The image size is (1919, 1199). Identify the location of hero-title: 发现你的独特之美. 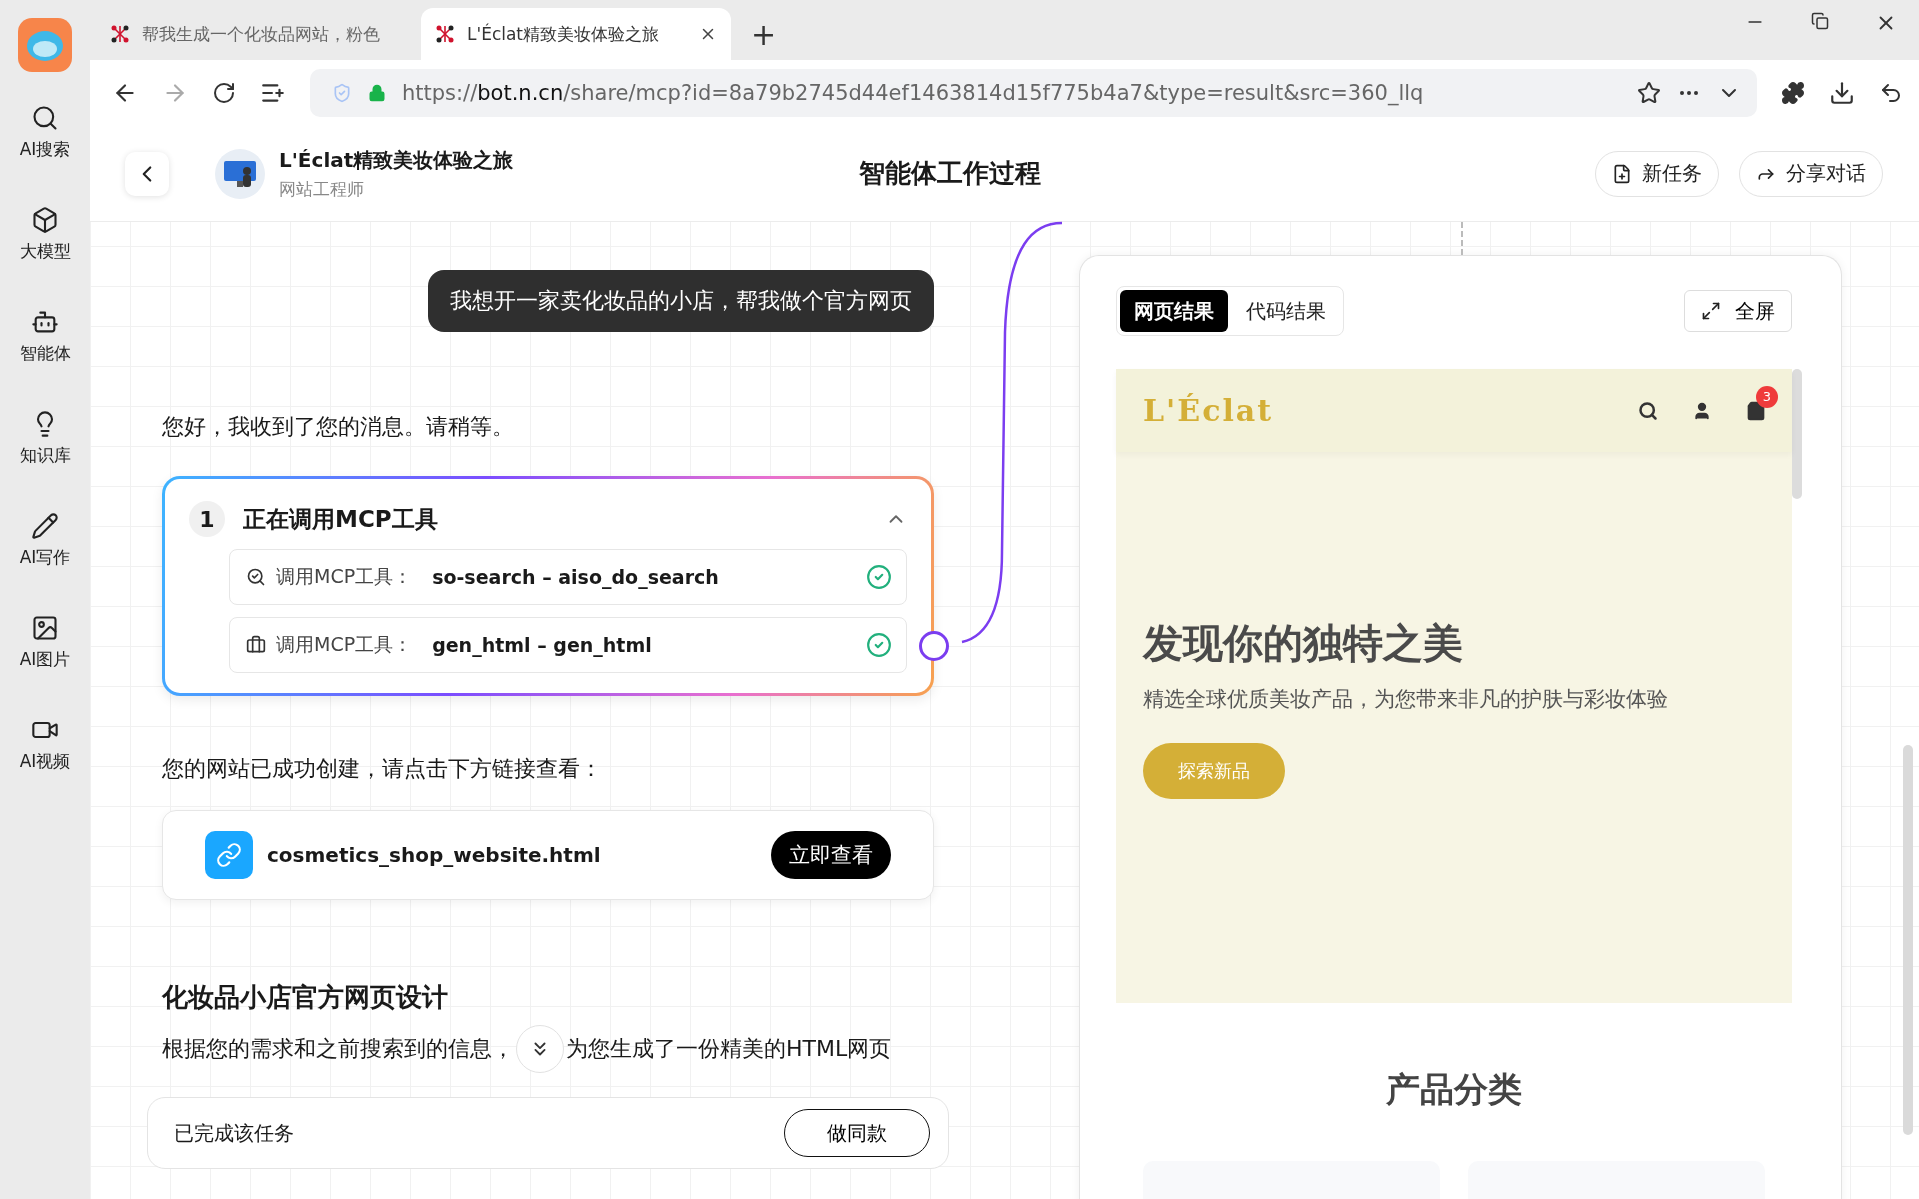
(1303, 643).